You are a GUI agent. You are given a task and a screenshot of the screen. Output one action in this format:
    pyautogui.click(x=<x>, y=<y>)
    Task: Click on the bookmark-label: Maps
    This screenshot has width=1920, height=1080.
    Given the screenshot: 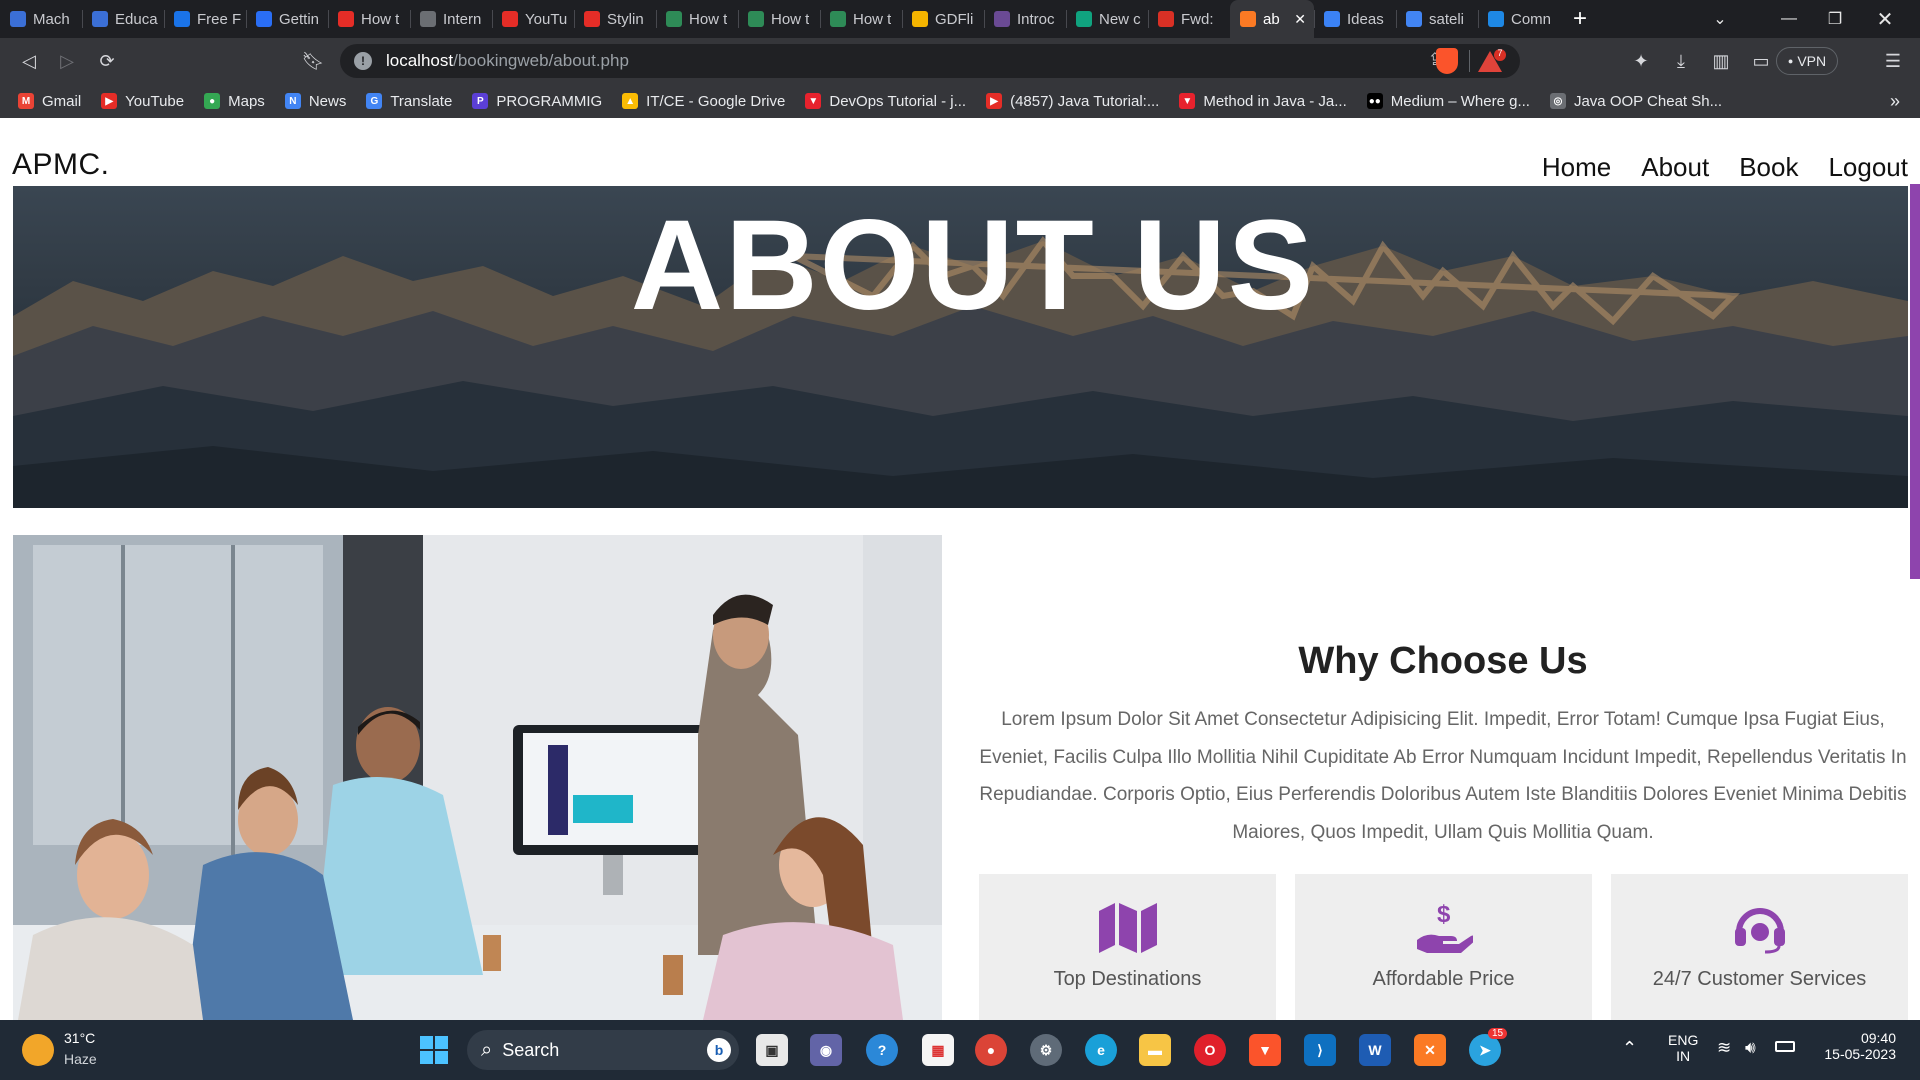 What is the action you would take?
    pyautogui.click(x=246, y=101)
    